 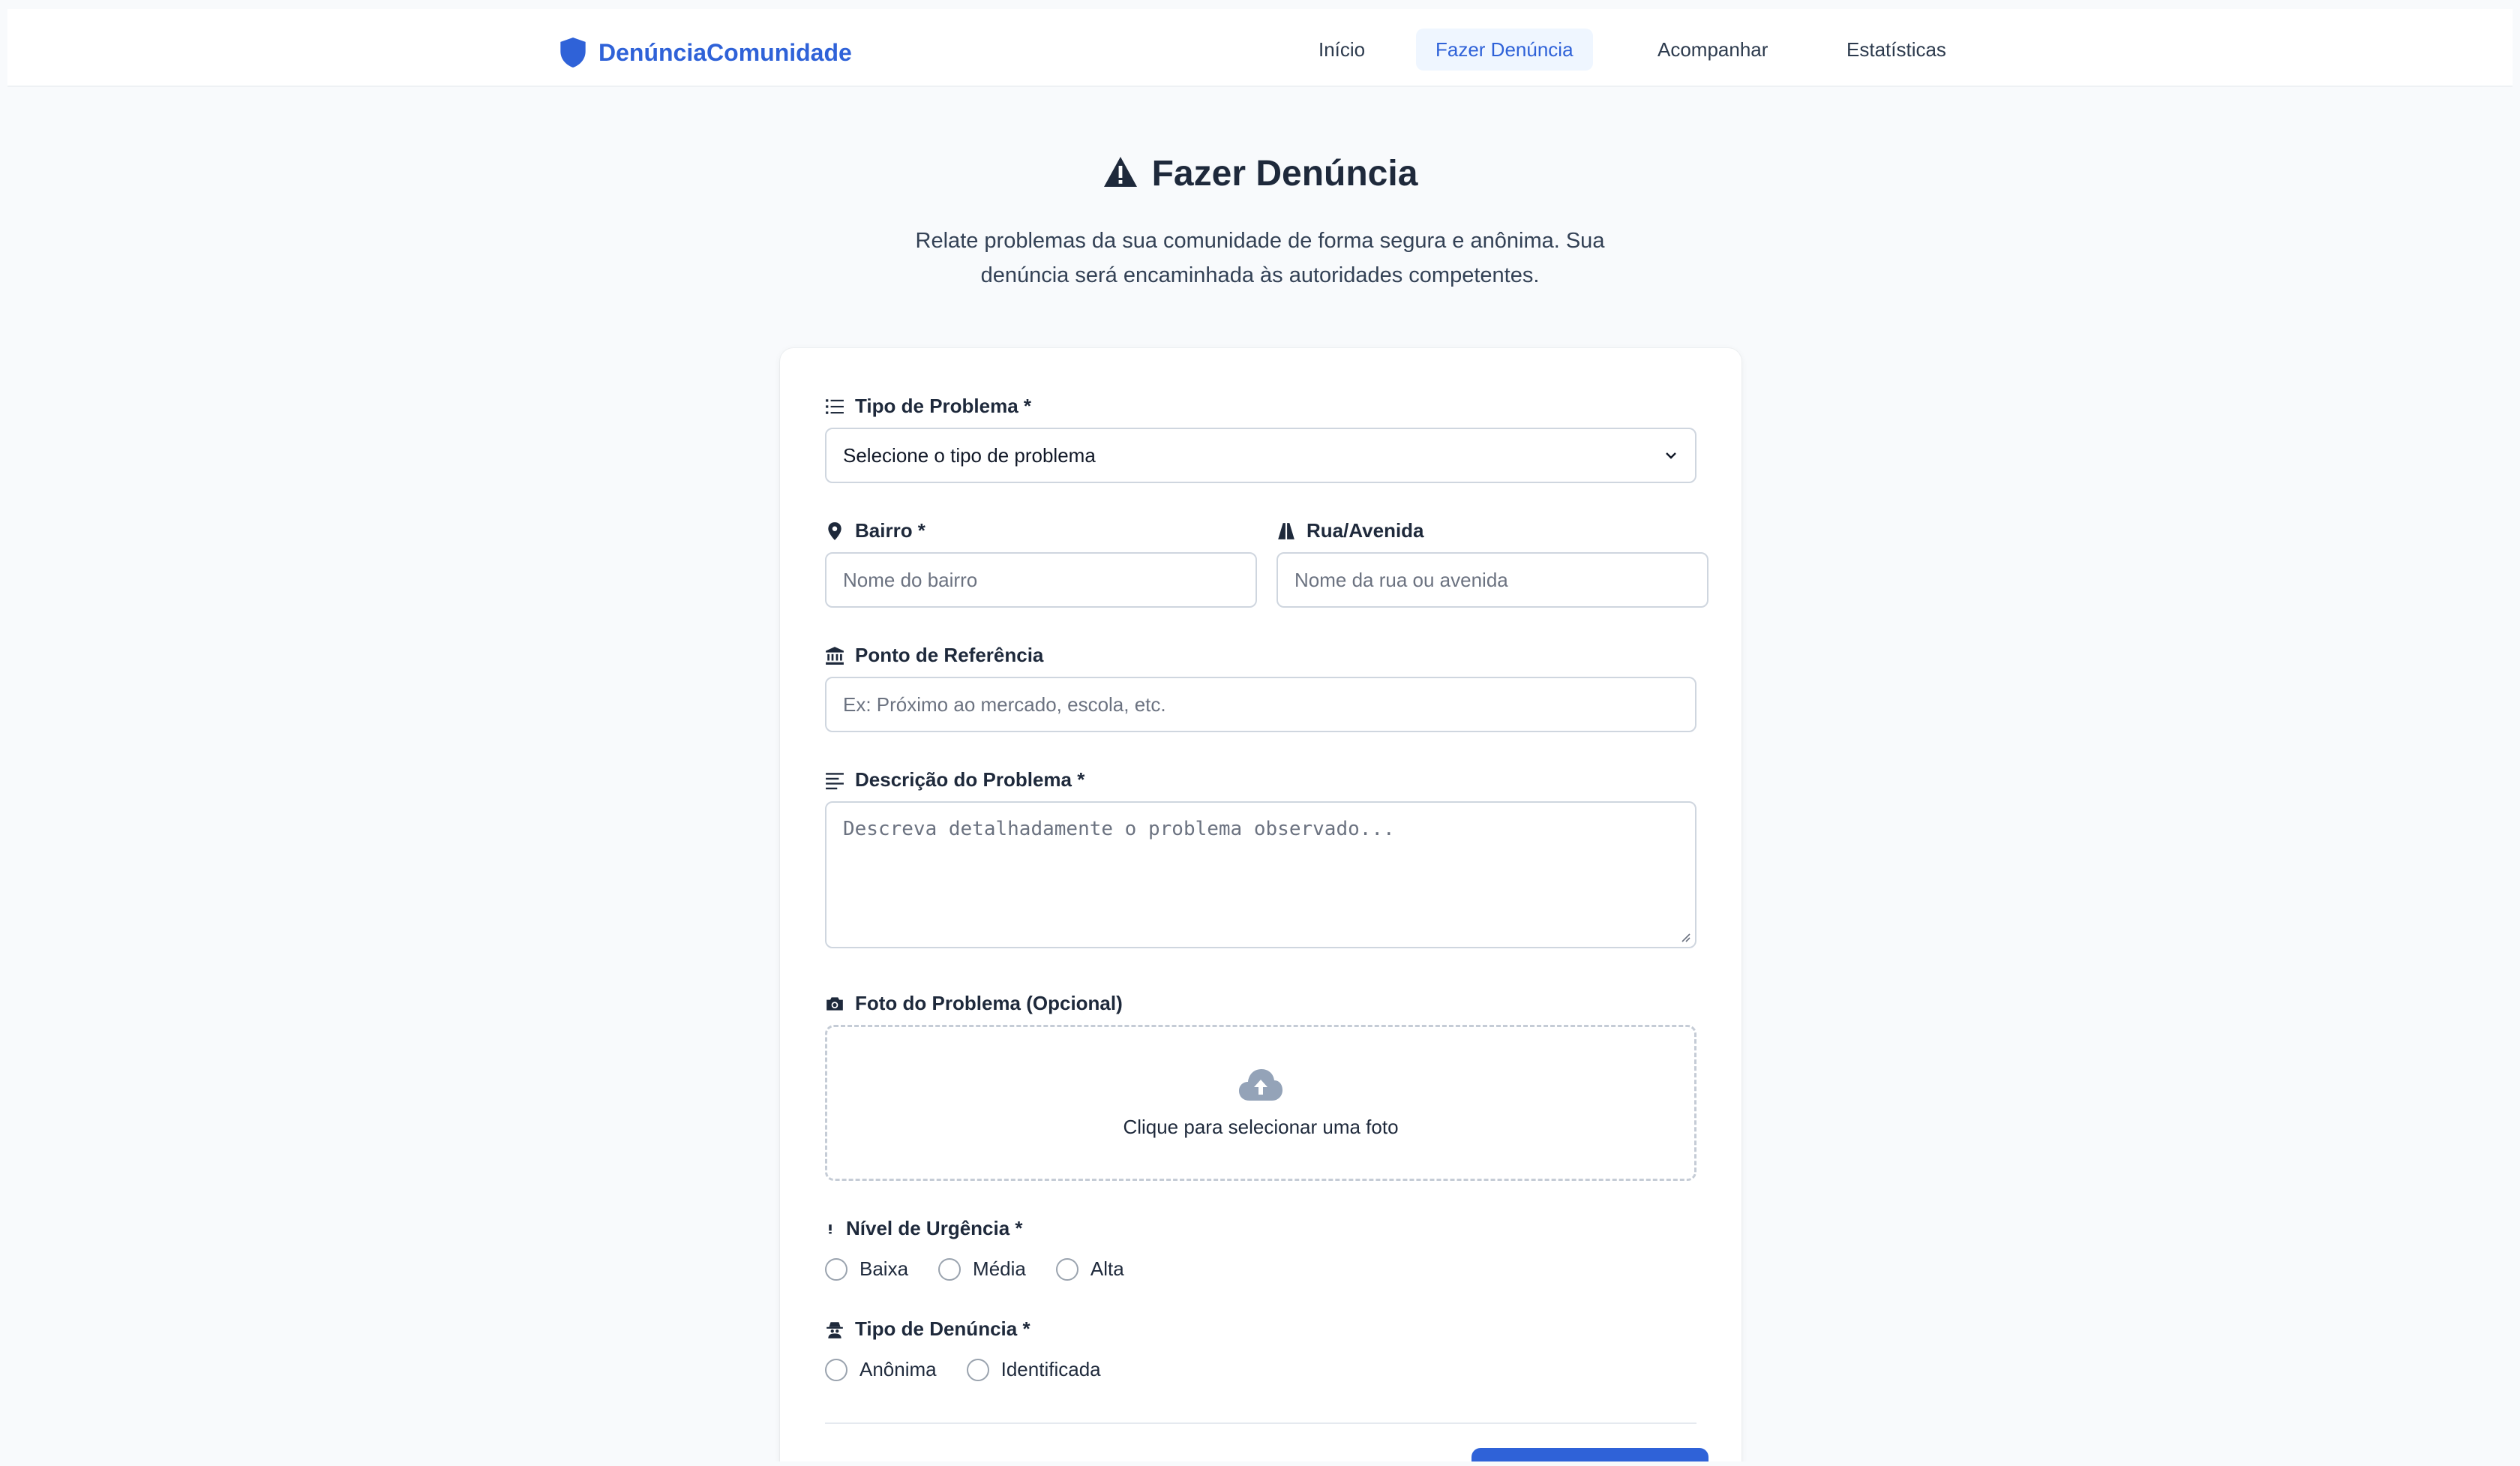 What do you see at coordinates (1260, 1423) in the screenshot?
I see `form-divider` at bounding box center [1260, 1423].